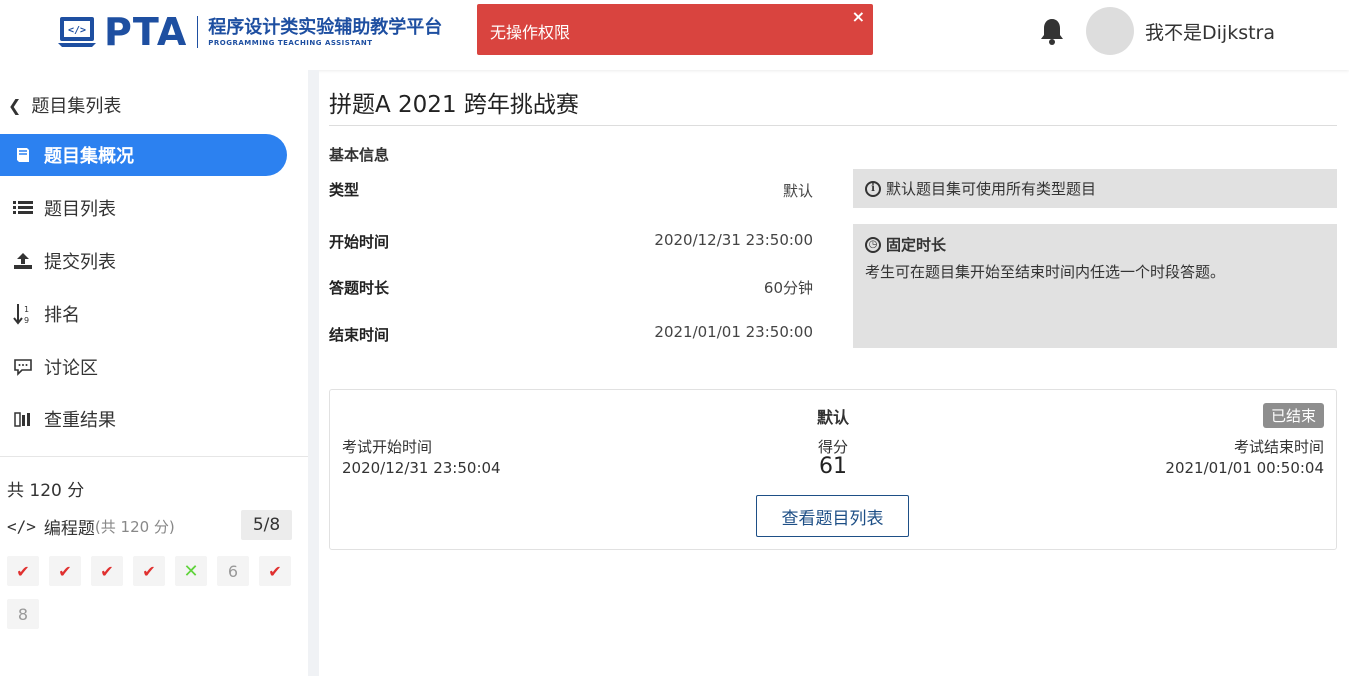 Image resolution: width=1349 pixels, height=676 pixels. Describe the element at coordinates (107, 571) in the screenshot. I see `question-3: ✔` at that location.